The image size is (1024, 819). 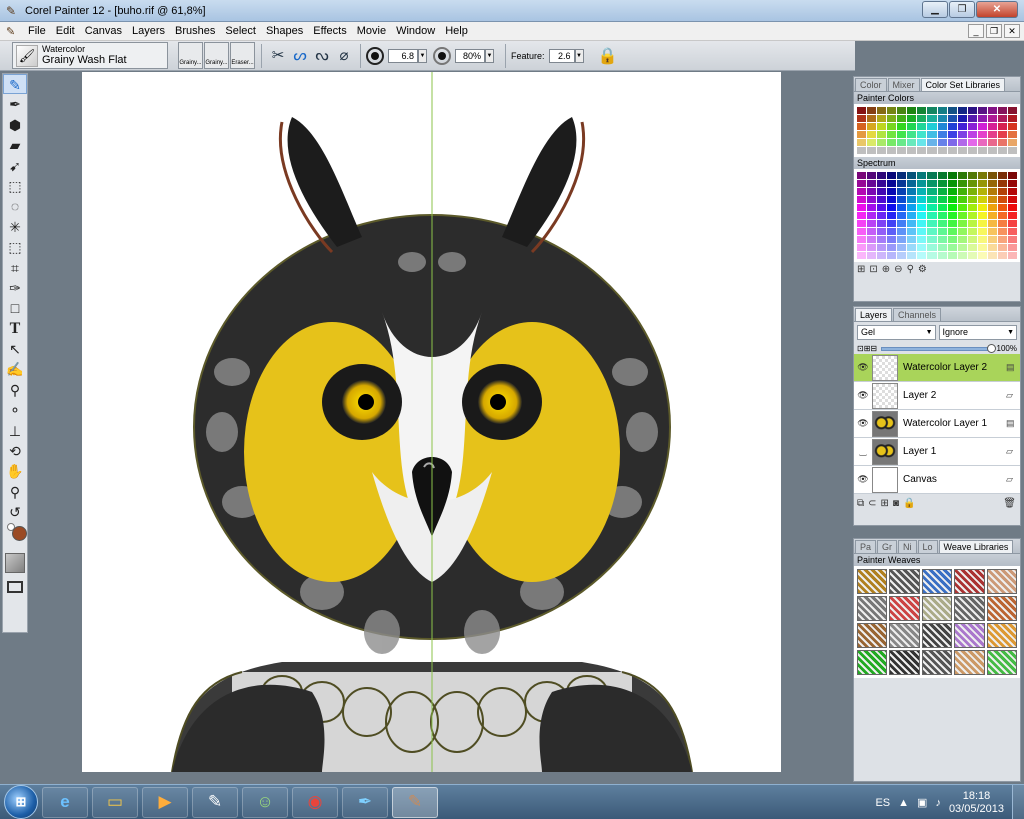 I want to click on tab-looks: Lo, so click(x=927, y=546).